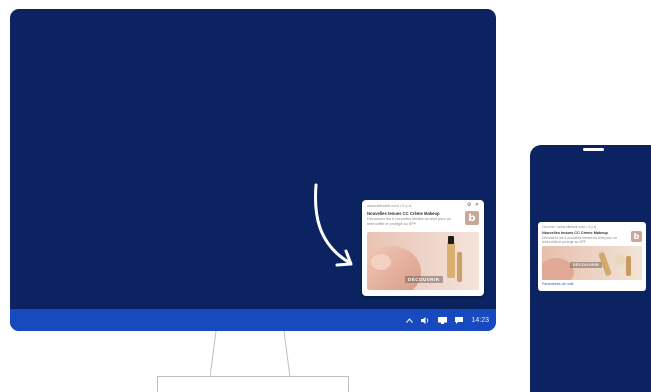 This screenshot has height=392, width=651. I want to click on notification-source: Chrome • www.siteweb.com • il y a, so click(569, 227).